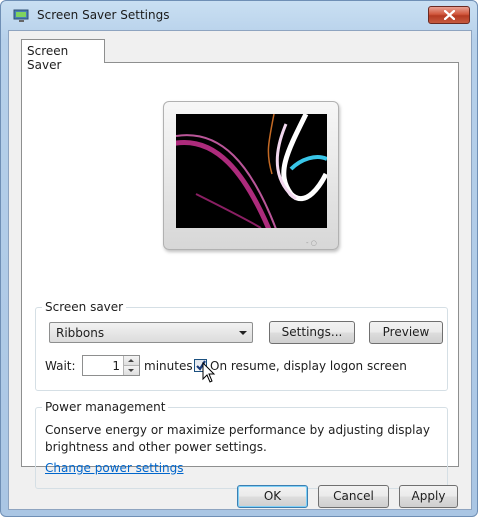 The image size is (478, 517). I want to click on change-power-settings-link: Change power settings, so click(114, 468).